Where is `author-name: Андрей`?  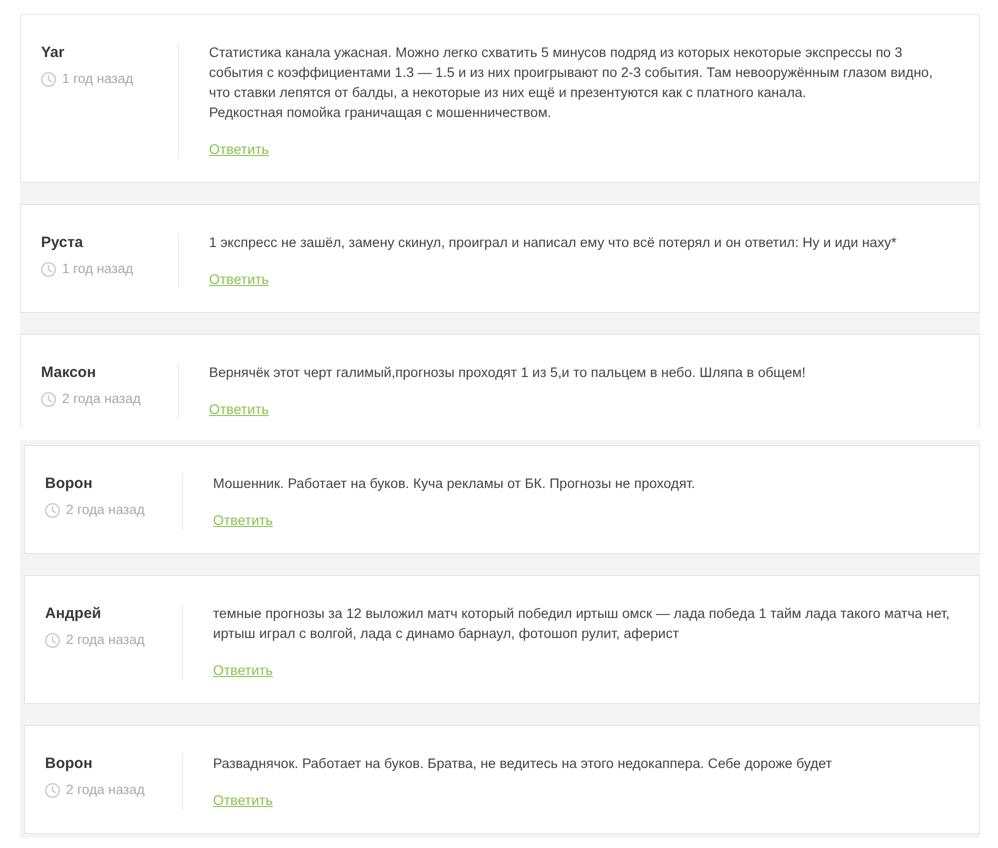 author-name: Андрей is located at coordinates (73, 614).